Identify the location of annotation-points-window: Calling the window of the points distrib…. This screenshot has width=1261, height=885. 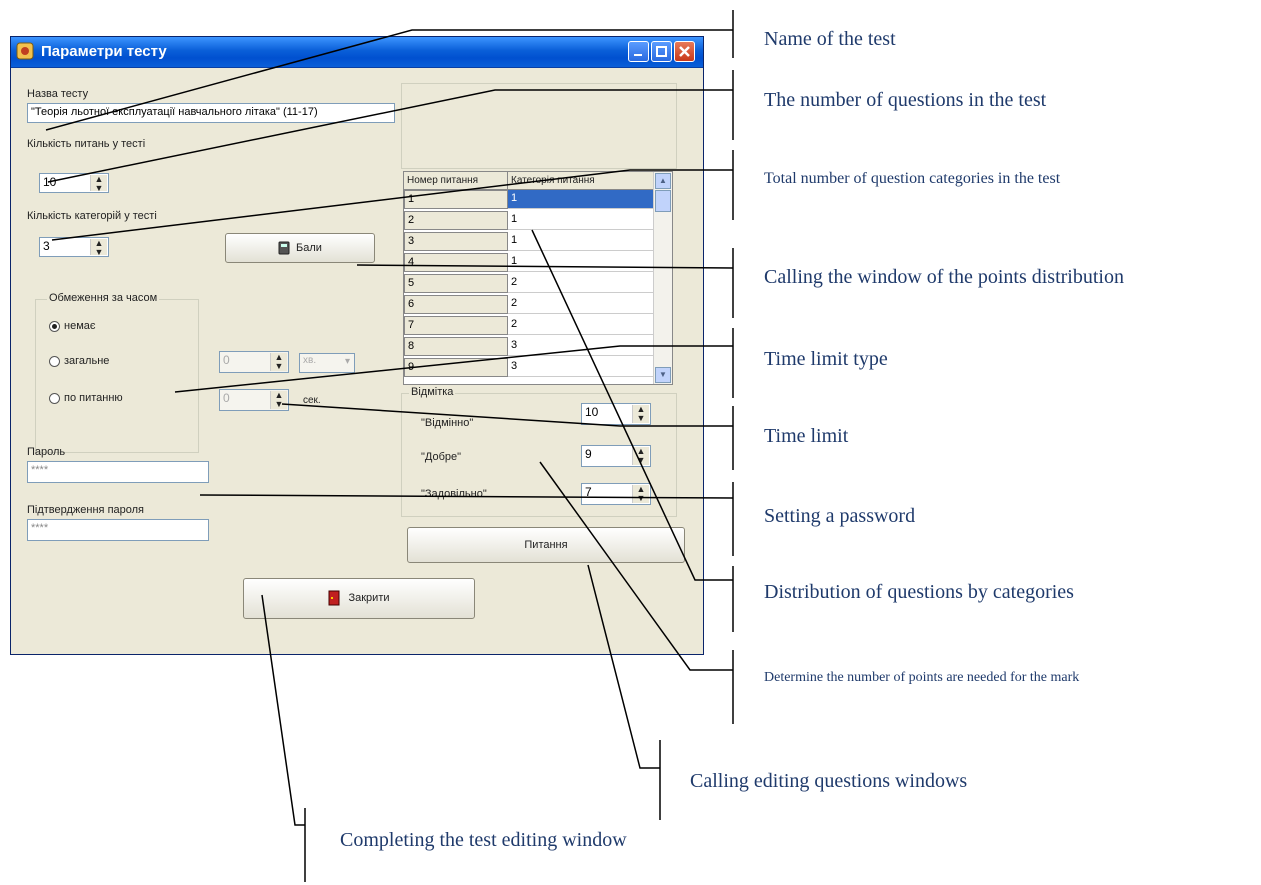
(944, 277).